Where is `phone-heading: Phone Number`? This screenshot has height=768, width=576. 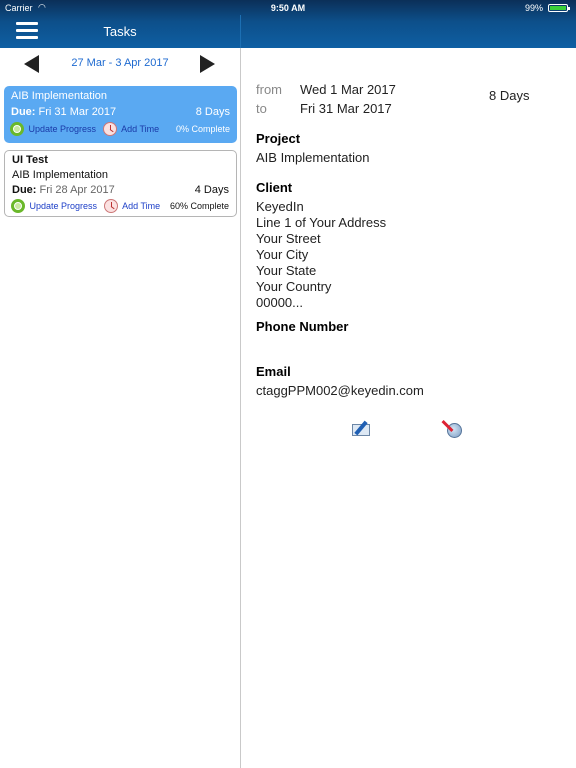 phone-heading: Phone Number is located at coordinates (302, 326).